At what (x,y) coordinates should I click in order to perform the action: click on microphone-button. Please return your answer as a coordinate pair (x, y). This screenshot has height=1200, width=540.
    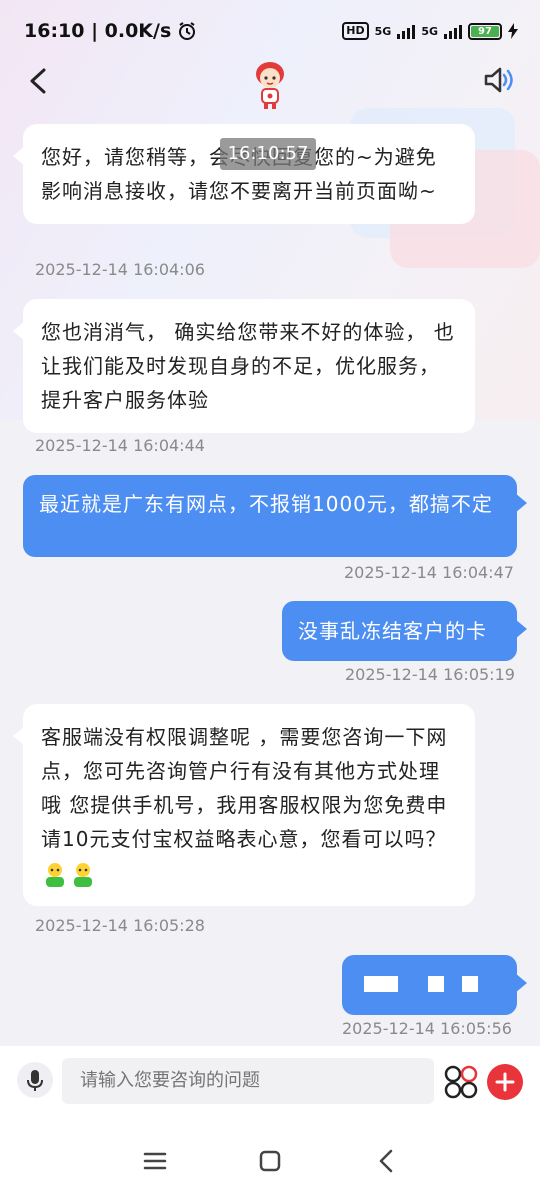
    Looking at the image, I should click on (35, 1080).